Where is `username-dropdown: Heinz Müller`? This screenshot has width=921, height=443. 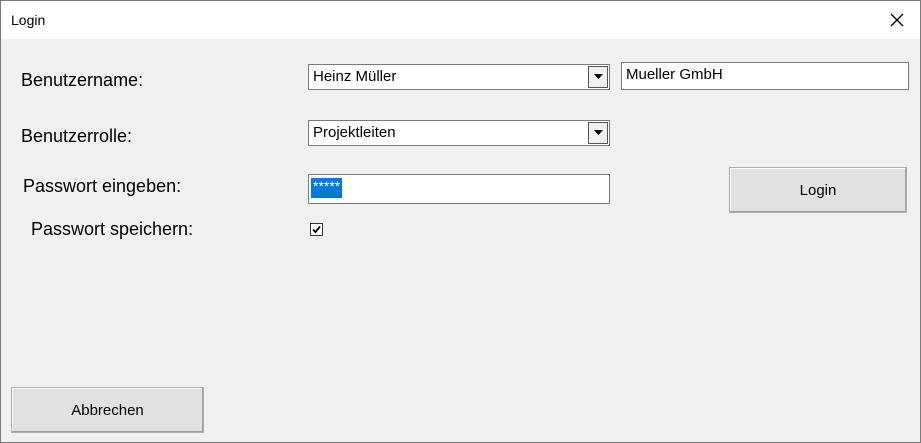 username-dropdown: Heinz Müller is located at coordinates (459, 77).